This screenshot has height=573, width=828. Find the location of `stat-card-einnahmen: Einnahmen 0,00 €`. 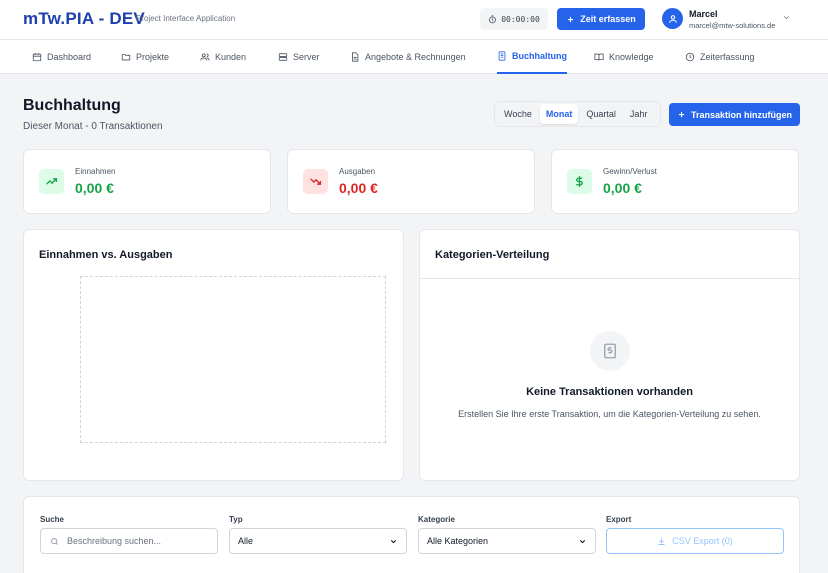

stat-card-einnahmen: Einnahmen 0,00 € is located at coordinates (147, 181).